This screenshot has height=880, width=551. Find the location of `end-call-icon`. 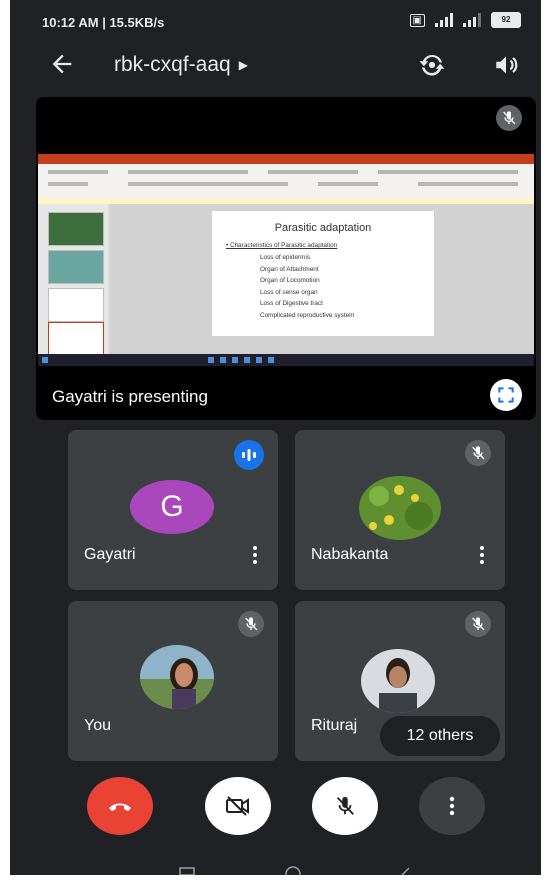

end-call-icon is located at coordinates (120, 807).